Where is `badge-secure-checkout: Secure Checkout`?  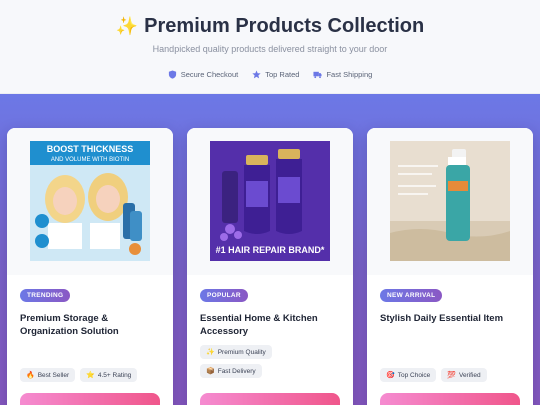
badge-secure-checkout: Secure Checkout is located at coordinates (203, 74).